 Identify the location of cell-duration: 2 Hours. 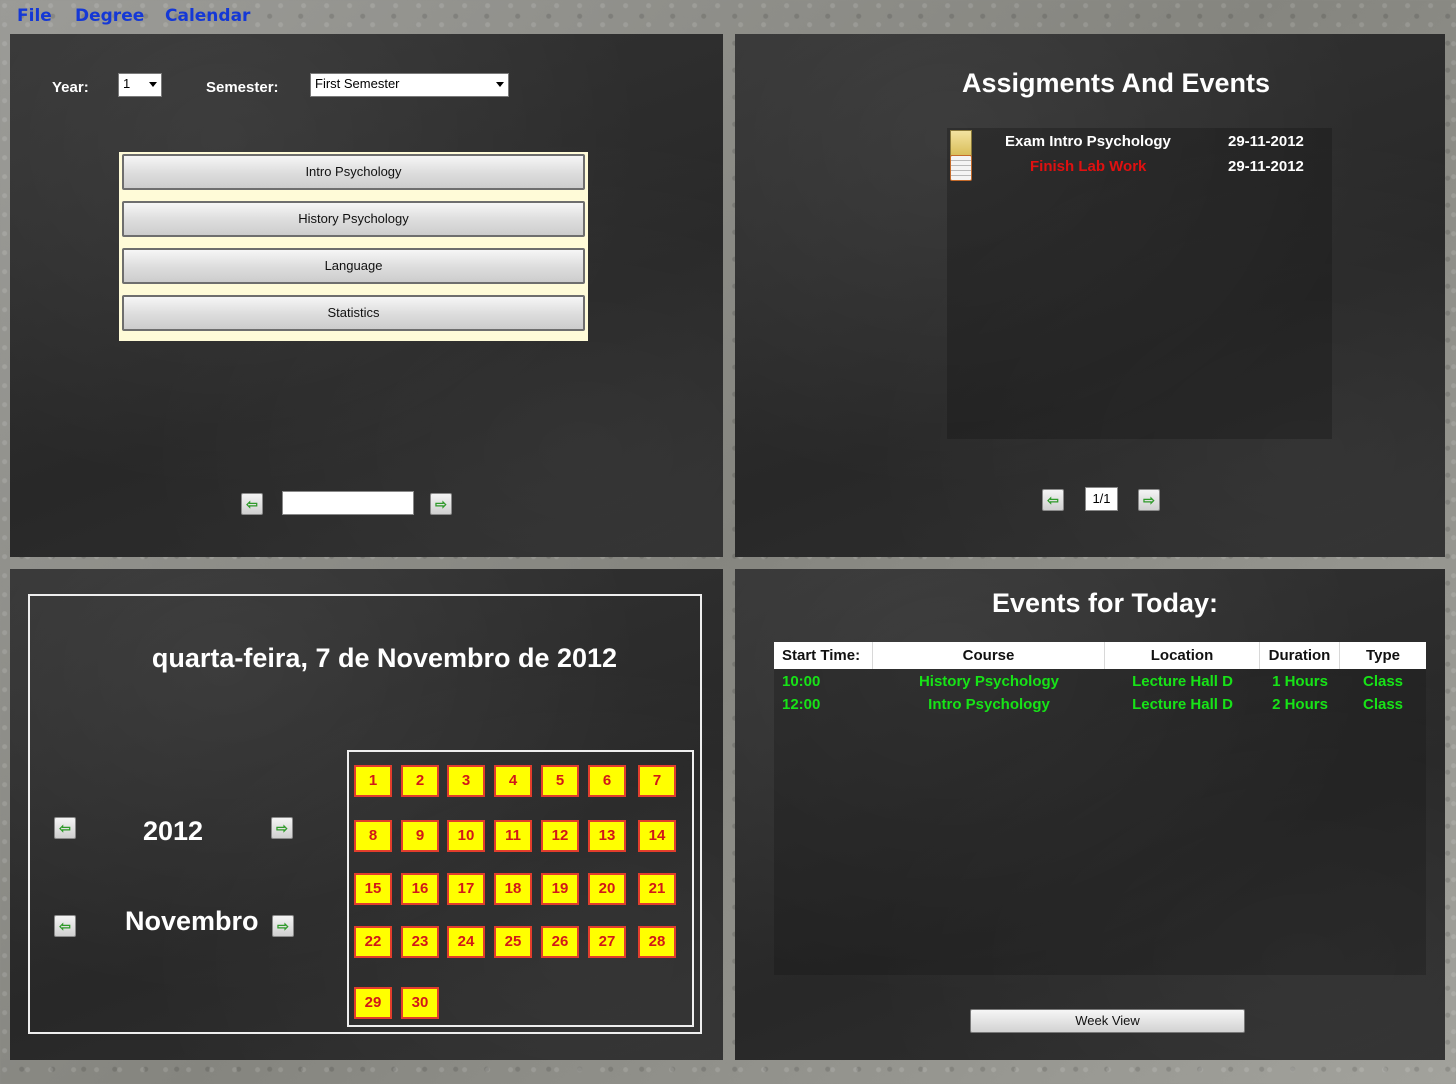
(1300, 704).